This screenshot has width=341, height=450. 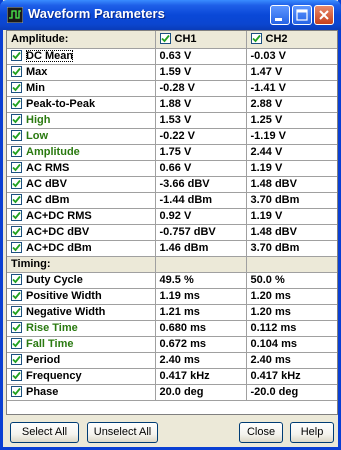 I want to click on parameter-row: DC Mean 0.63 V -0.03 V, so click(x=172, y=56).